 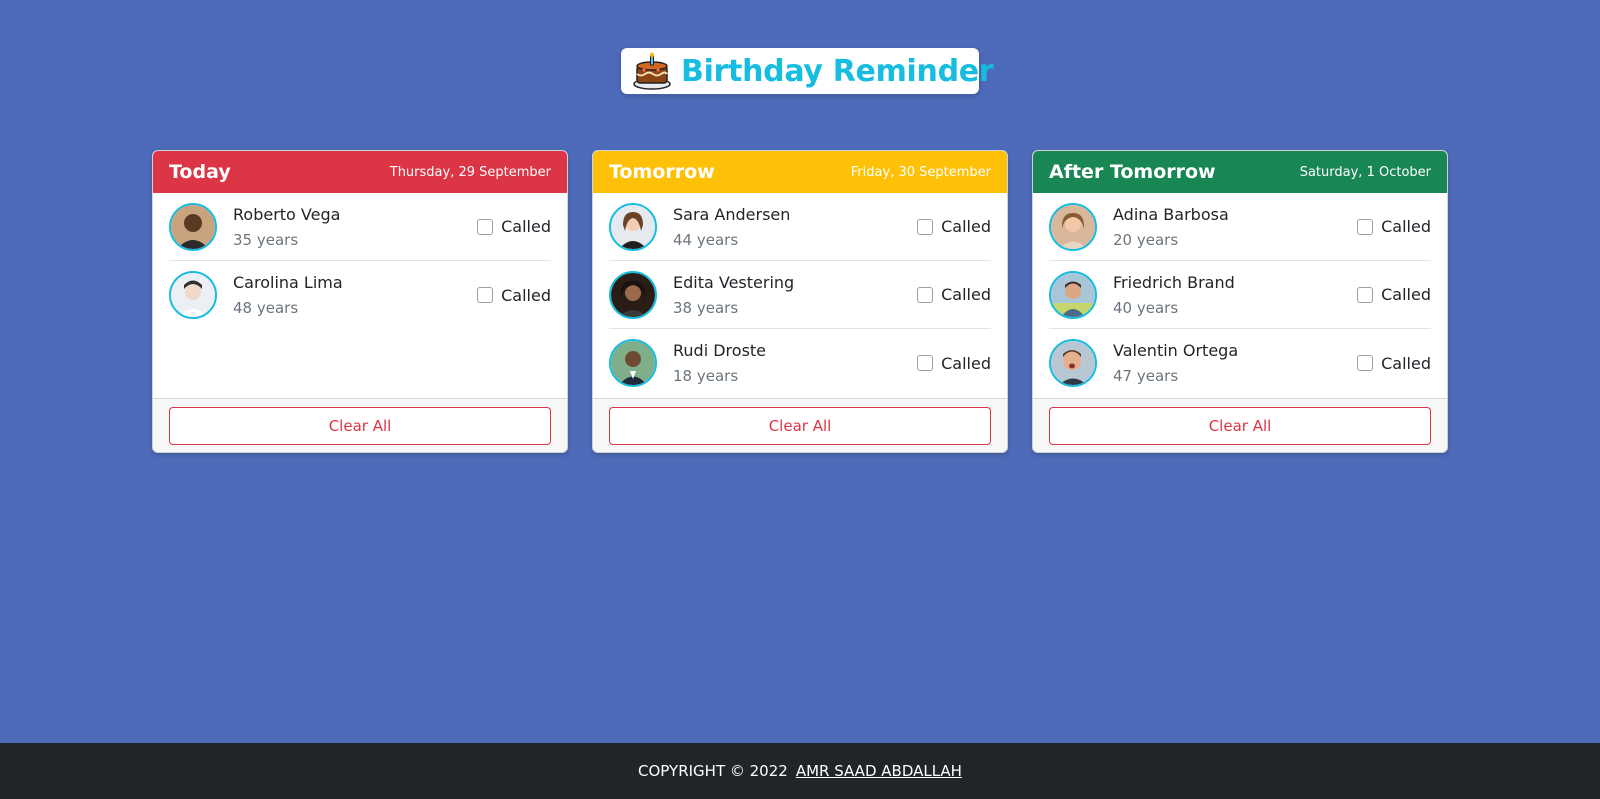 I want to click on list-item: Rudi Droste 18 years Called, so click(x=800, y=363).